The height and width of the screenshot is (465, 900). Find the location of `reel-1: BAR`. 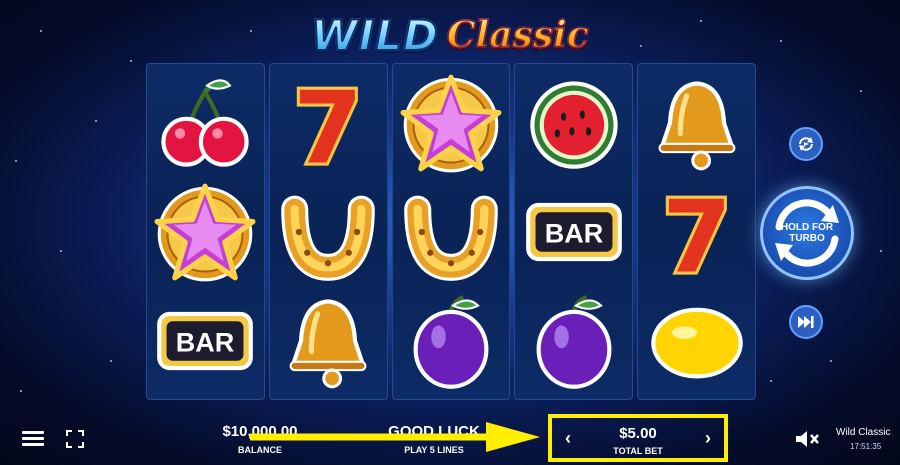

reel-1: BAR is located at coordinates (205, 231).